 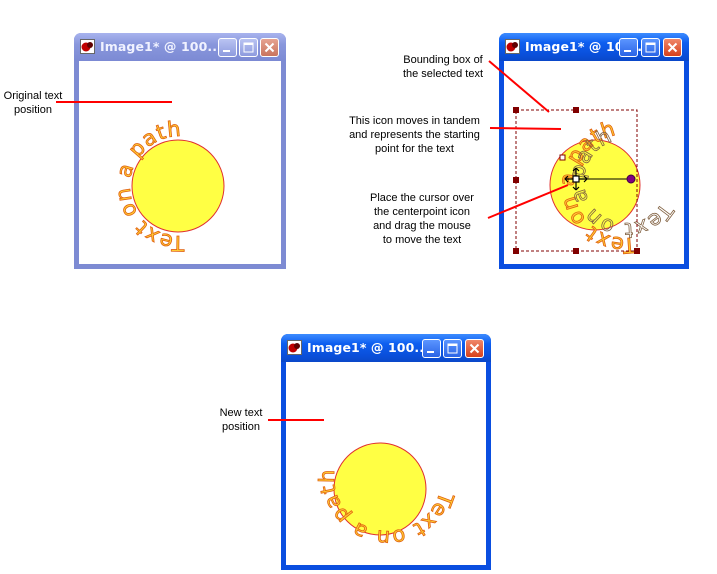 What do you see at coordinates (562, 157) in the screenshot?
I see `start-point-icon` at bounding box center [562, 157].